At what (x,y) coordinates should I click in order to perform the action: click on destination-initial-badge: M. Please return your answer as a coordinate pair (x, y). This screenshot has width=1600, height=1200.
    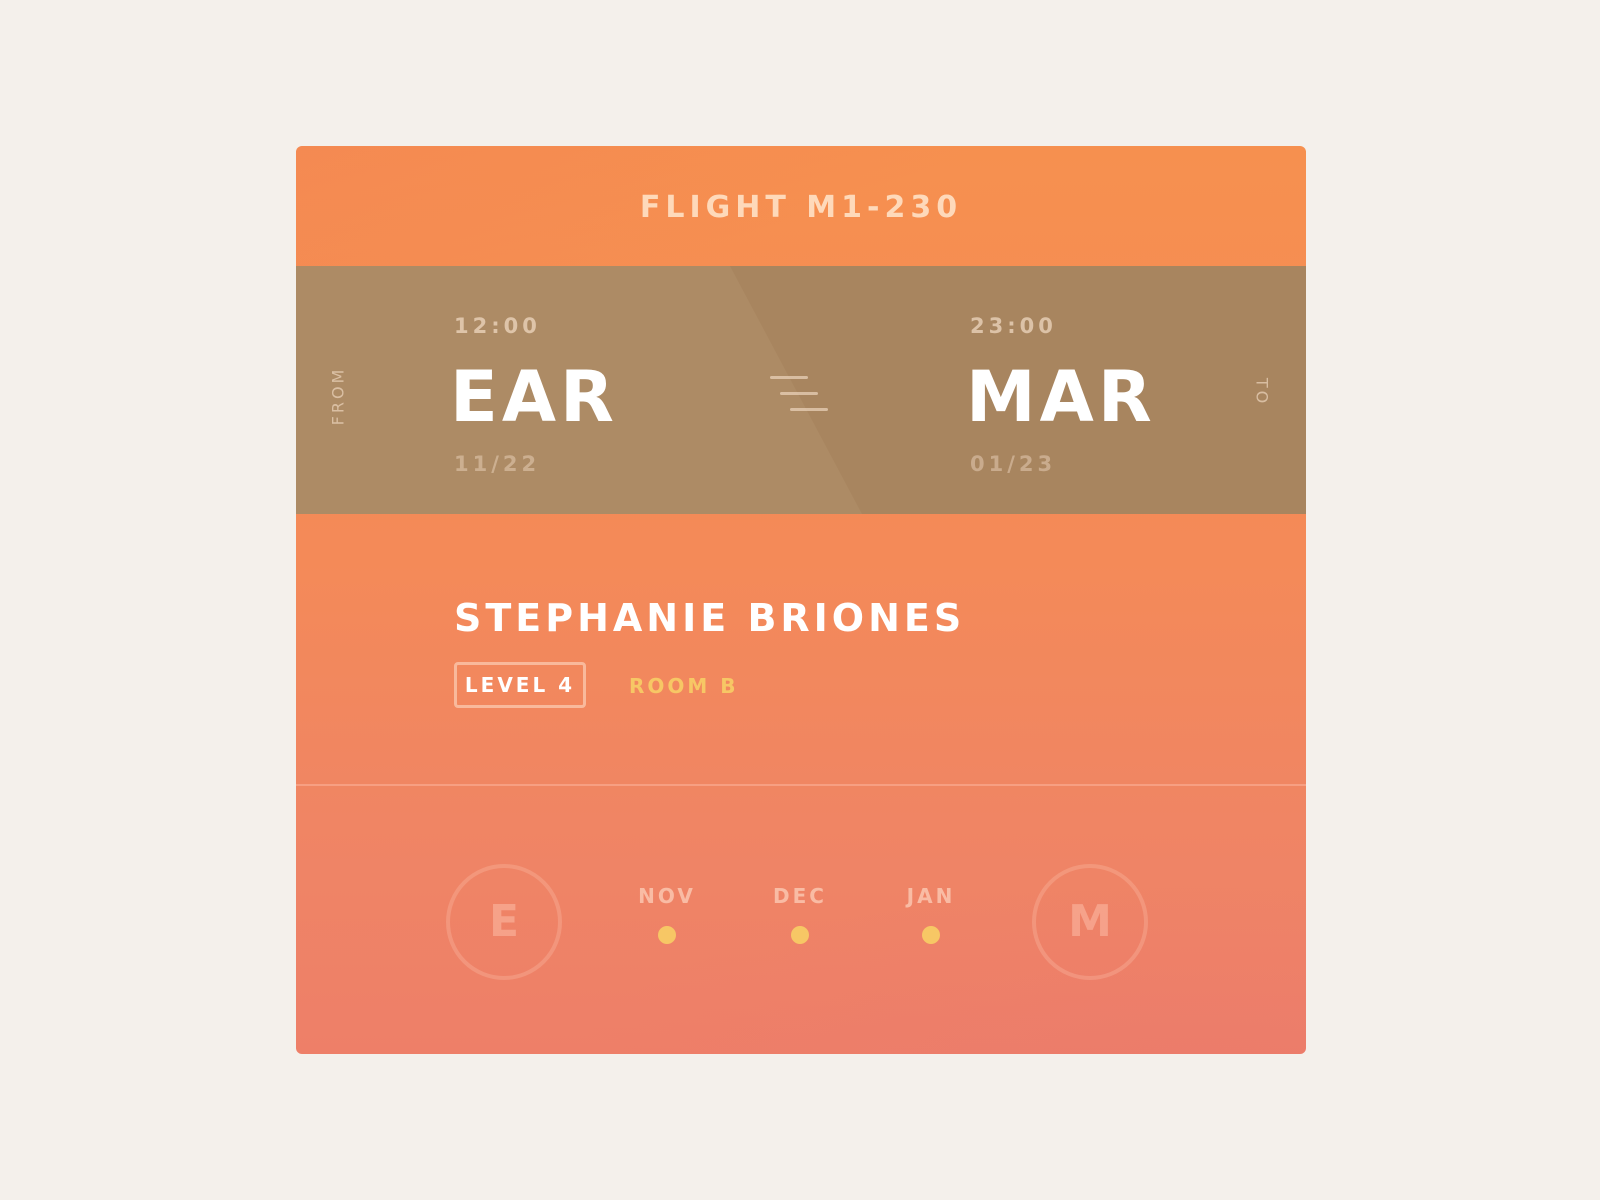
    Looking at the image, I should click on (1090, 922).